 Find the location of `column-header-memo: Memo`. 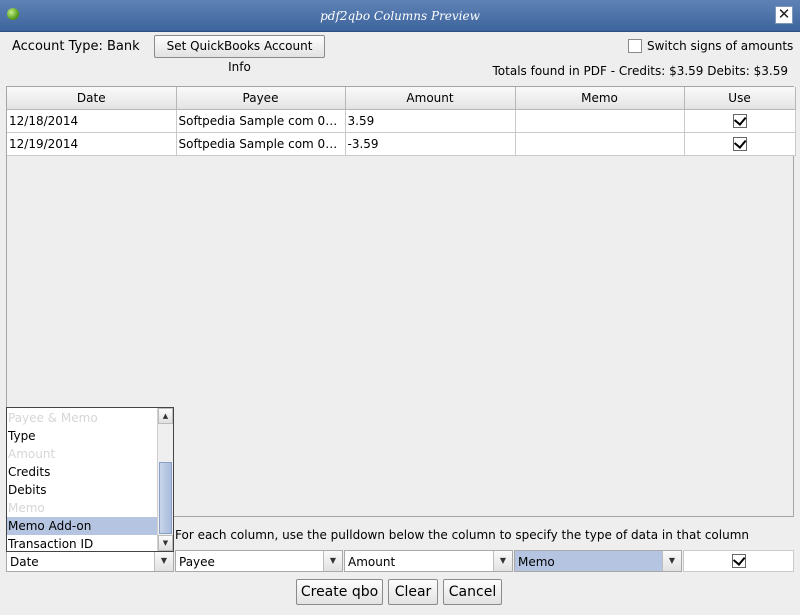

column-header-memo: Memo is located at coordinates (600, 98).